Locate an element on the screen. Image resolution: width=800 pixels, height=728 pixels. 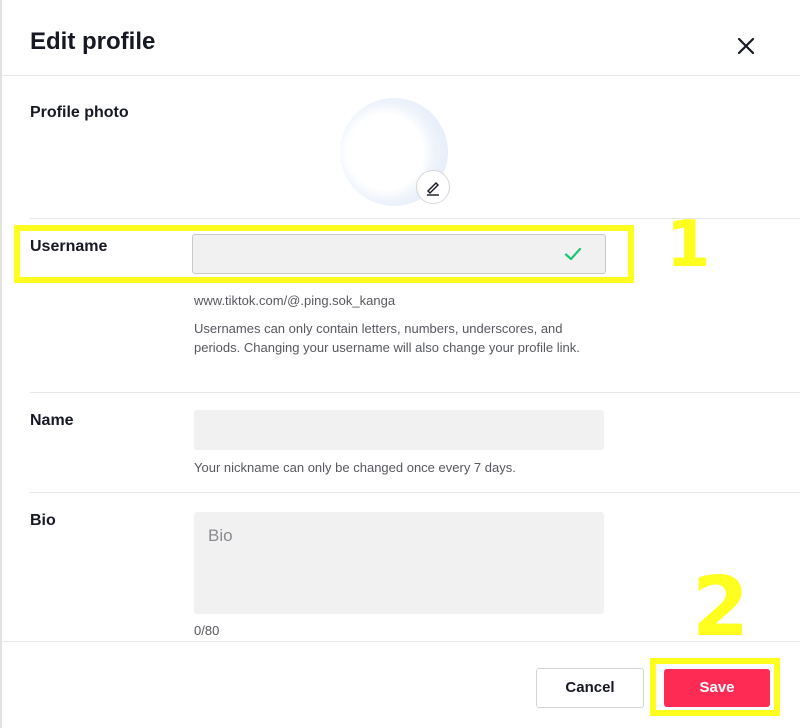
step-2-annotation: 2 is located at coordinates (721, 607).